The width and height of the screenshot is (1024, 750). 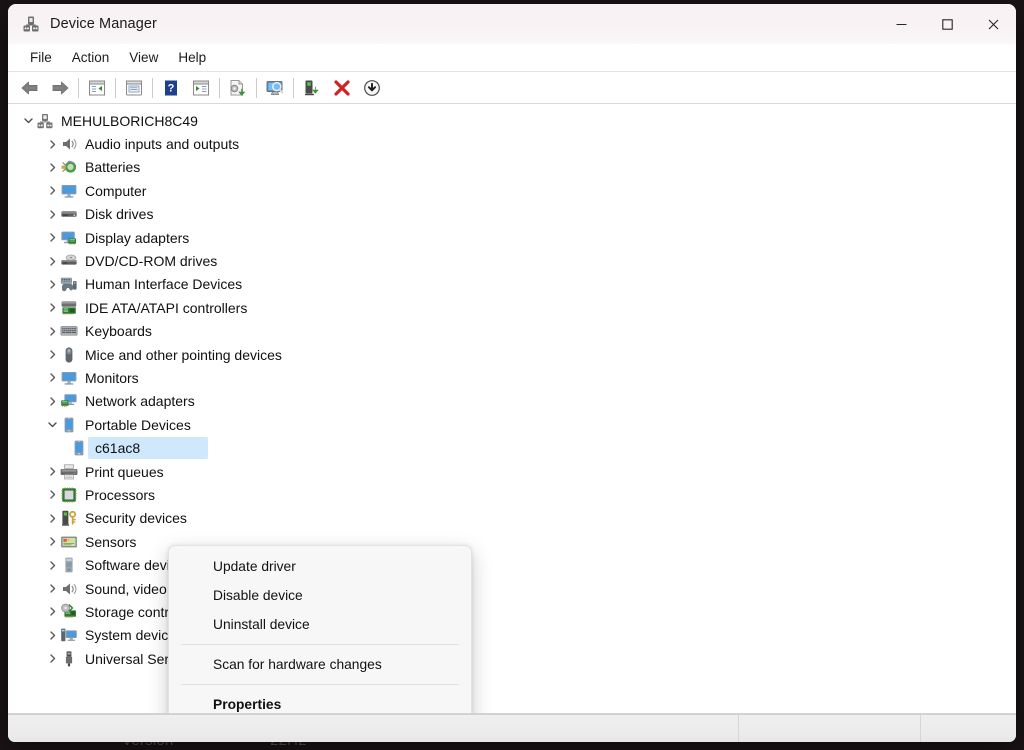 What do you see at coordinates (69, 659) in the screenshot?
I see `usb-icon` at bounding box center [69, 659].